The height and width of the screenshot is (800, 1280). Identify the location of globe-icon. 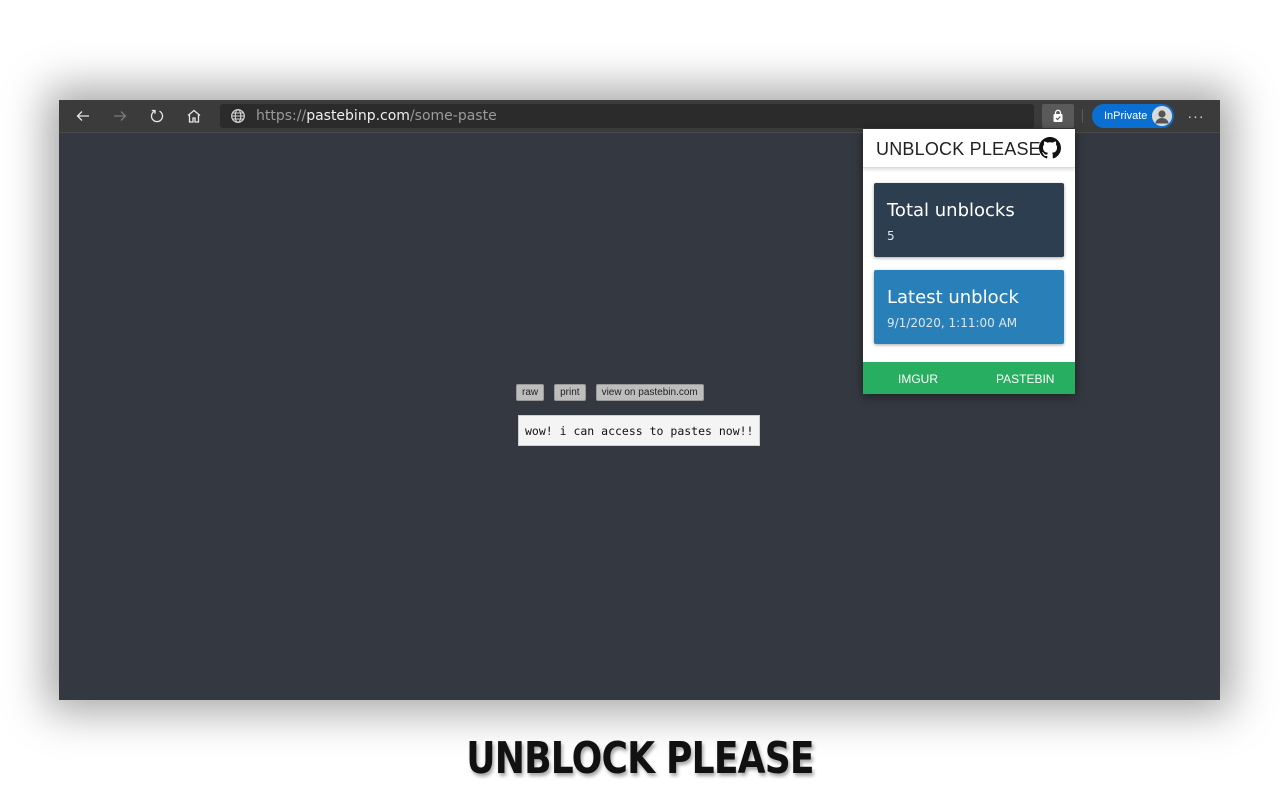
(238, 116).